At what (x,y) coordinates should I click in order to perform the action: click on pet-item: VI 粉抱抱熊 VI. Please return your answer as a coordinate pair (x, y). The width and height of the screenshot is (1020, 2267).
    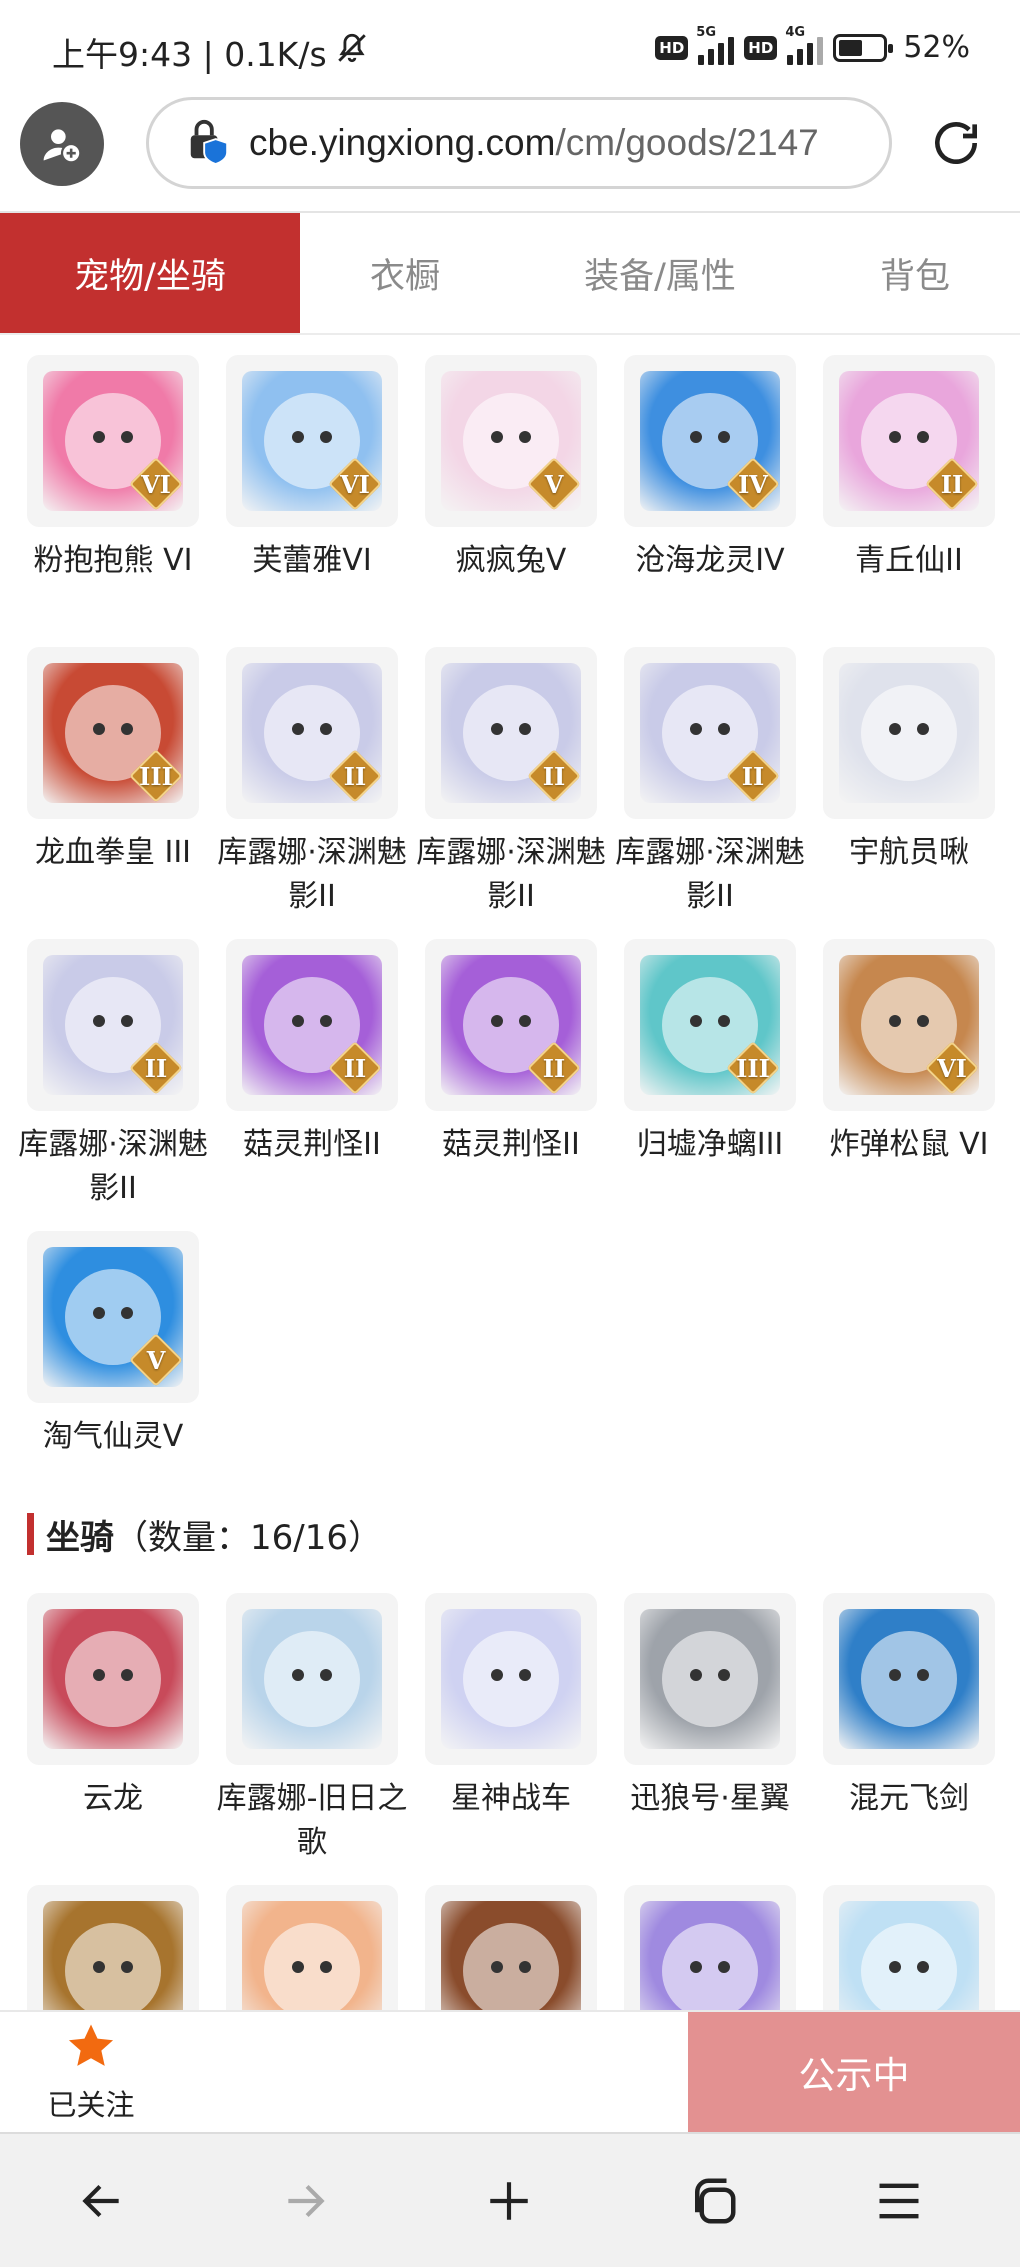
    Looking at the image, I should click on (113, 481).